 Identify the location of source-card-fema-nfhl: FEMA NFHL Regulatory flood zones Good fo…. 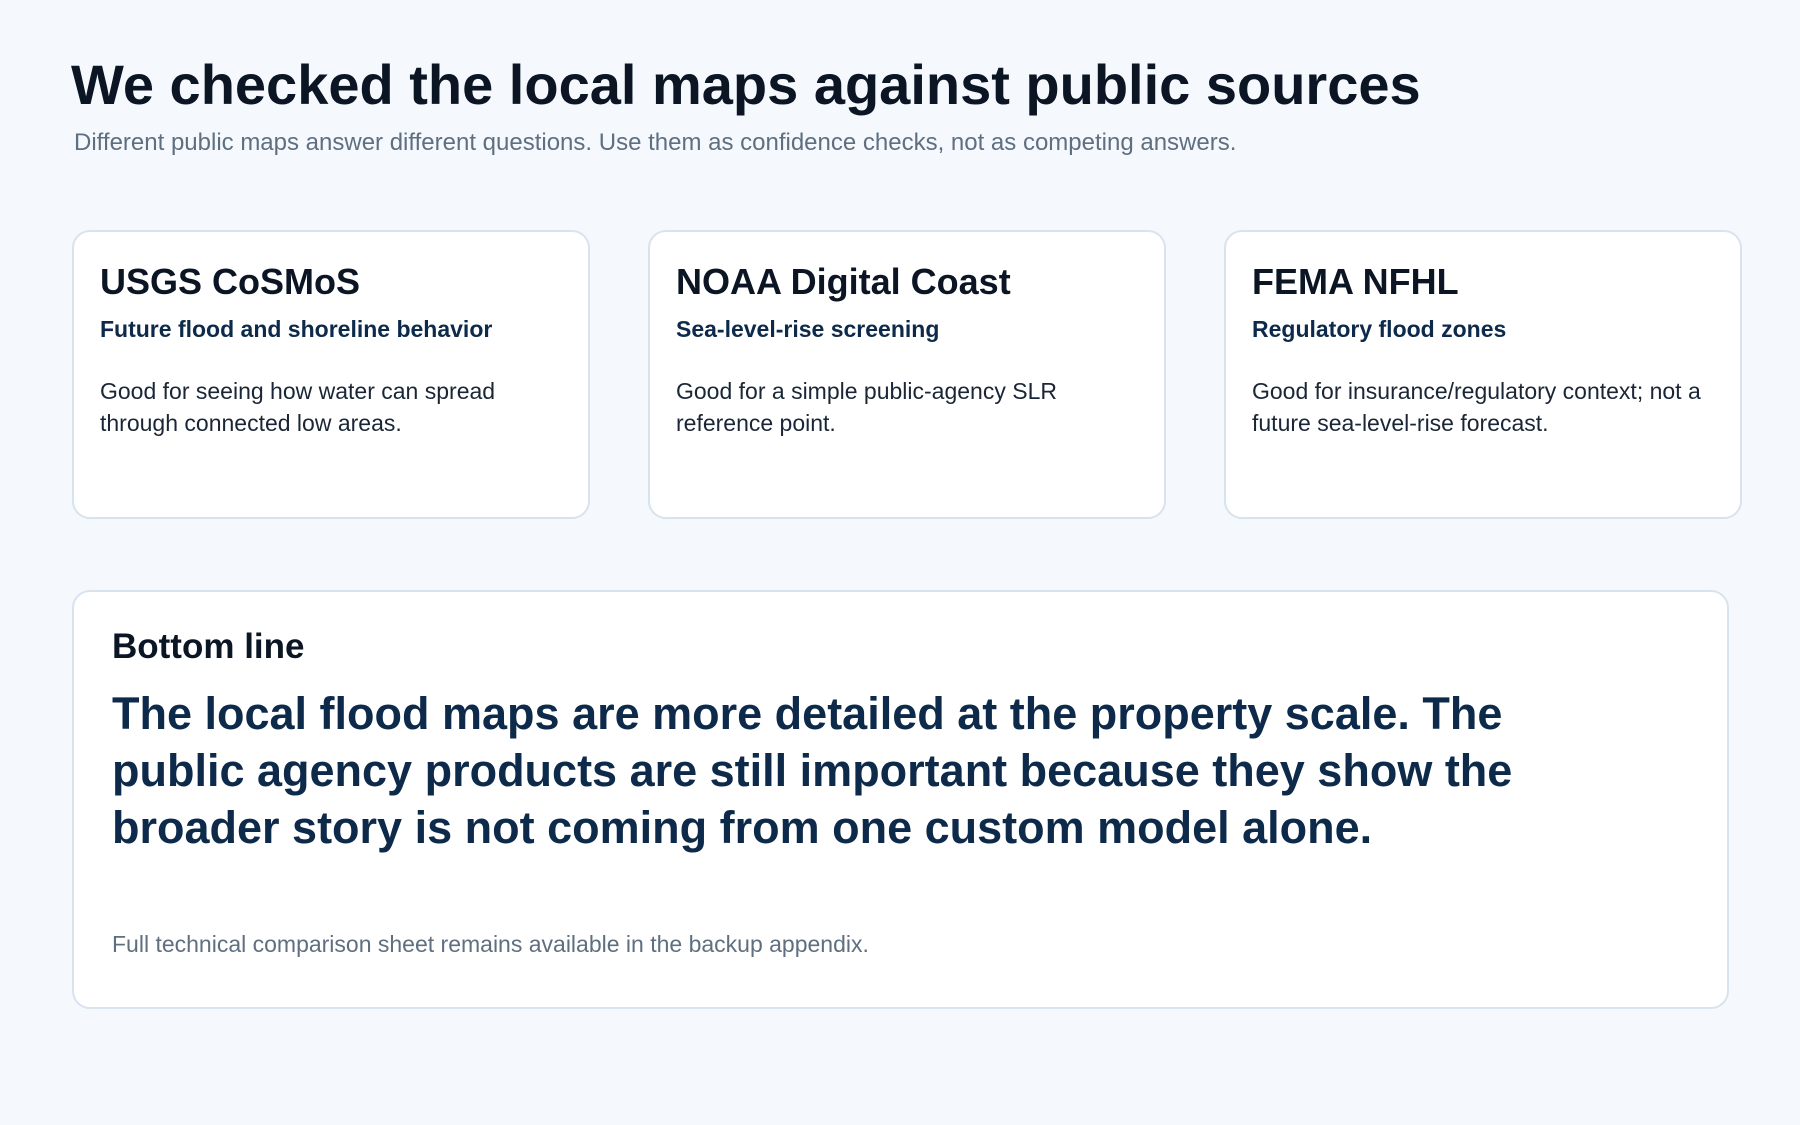
(1483, 374).